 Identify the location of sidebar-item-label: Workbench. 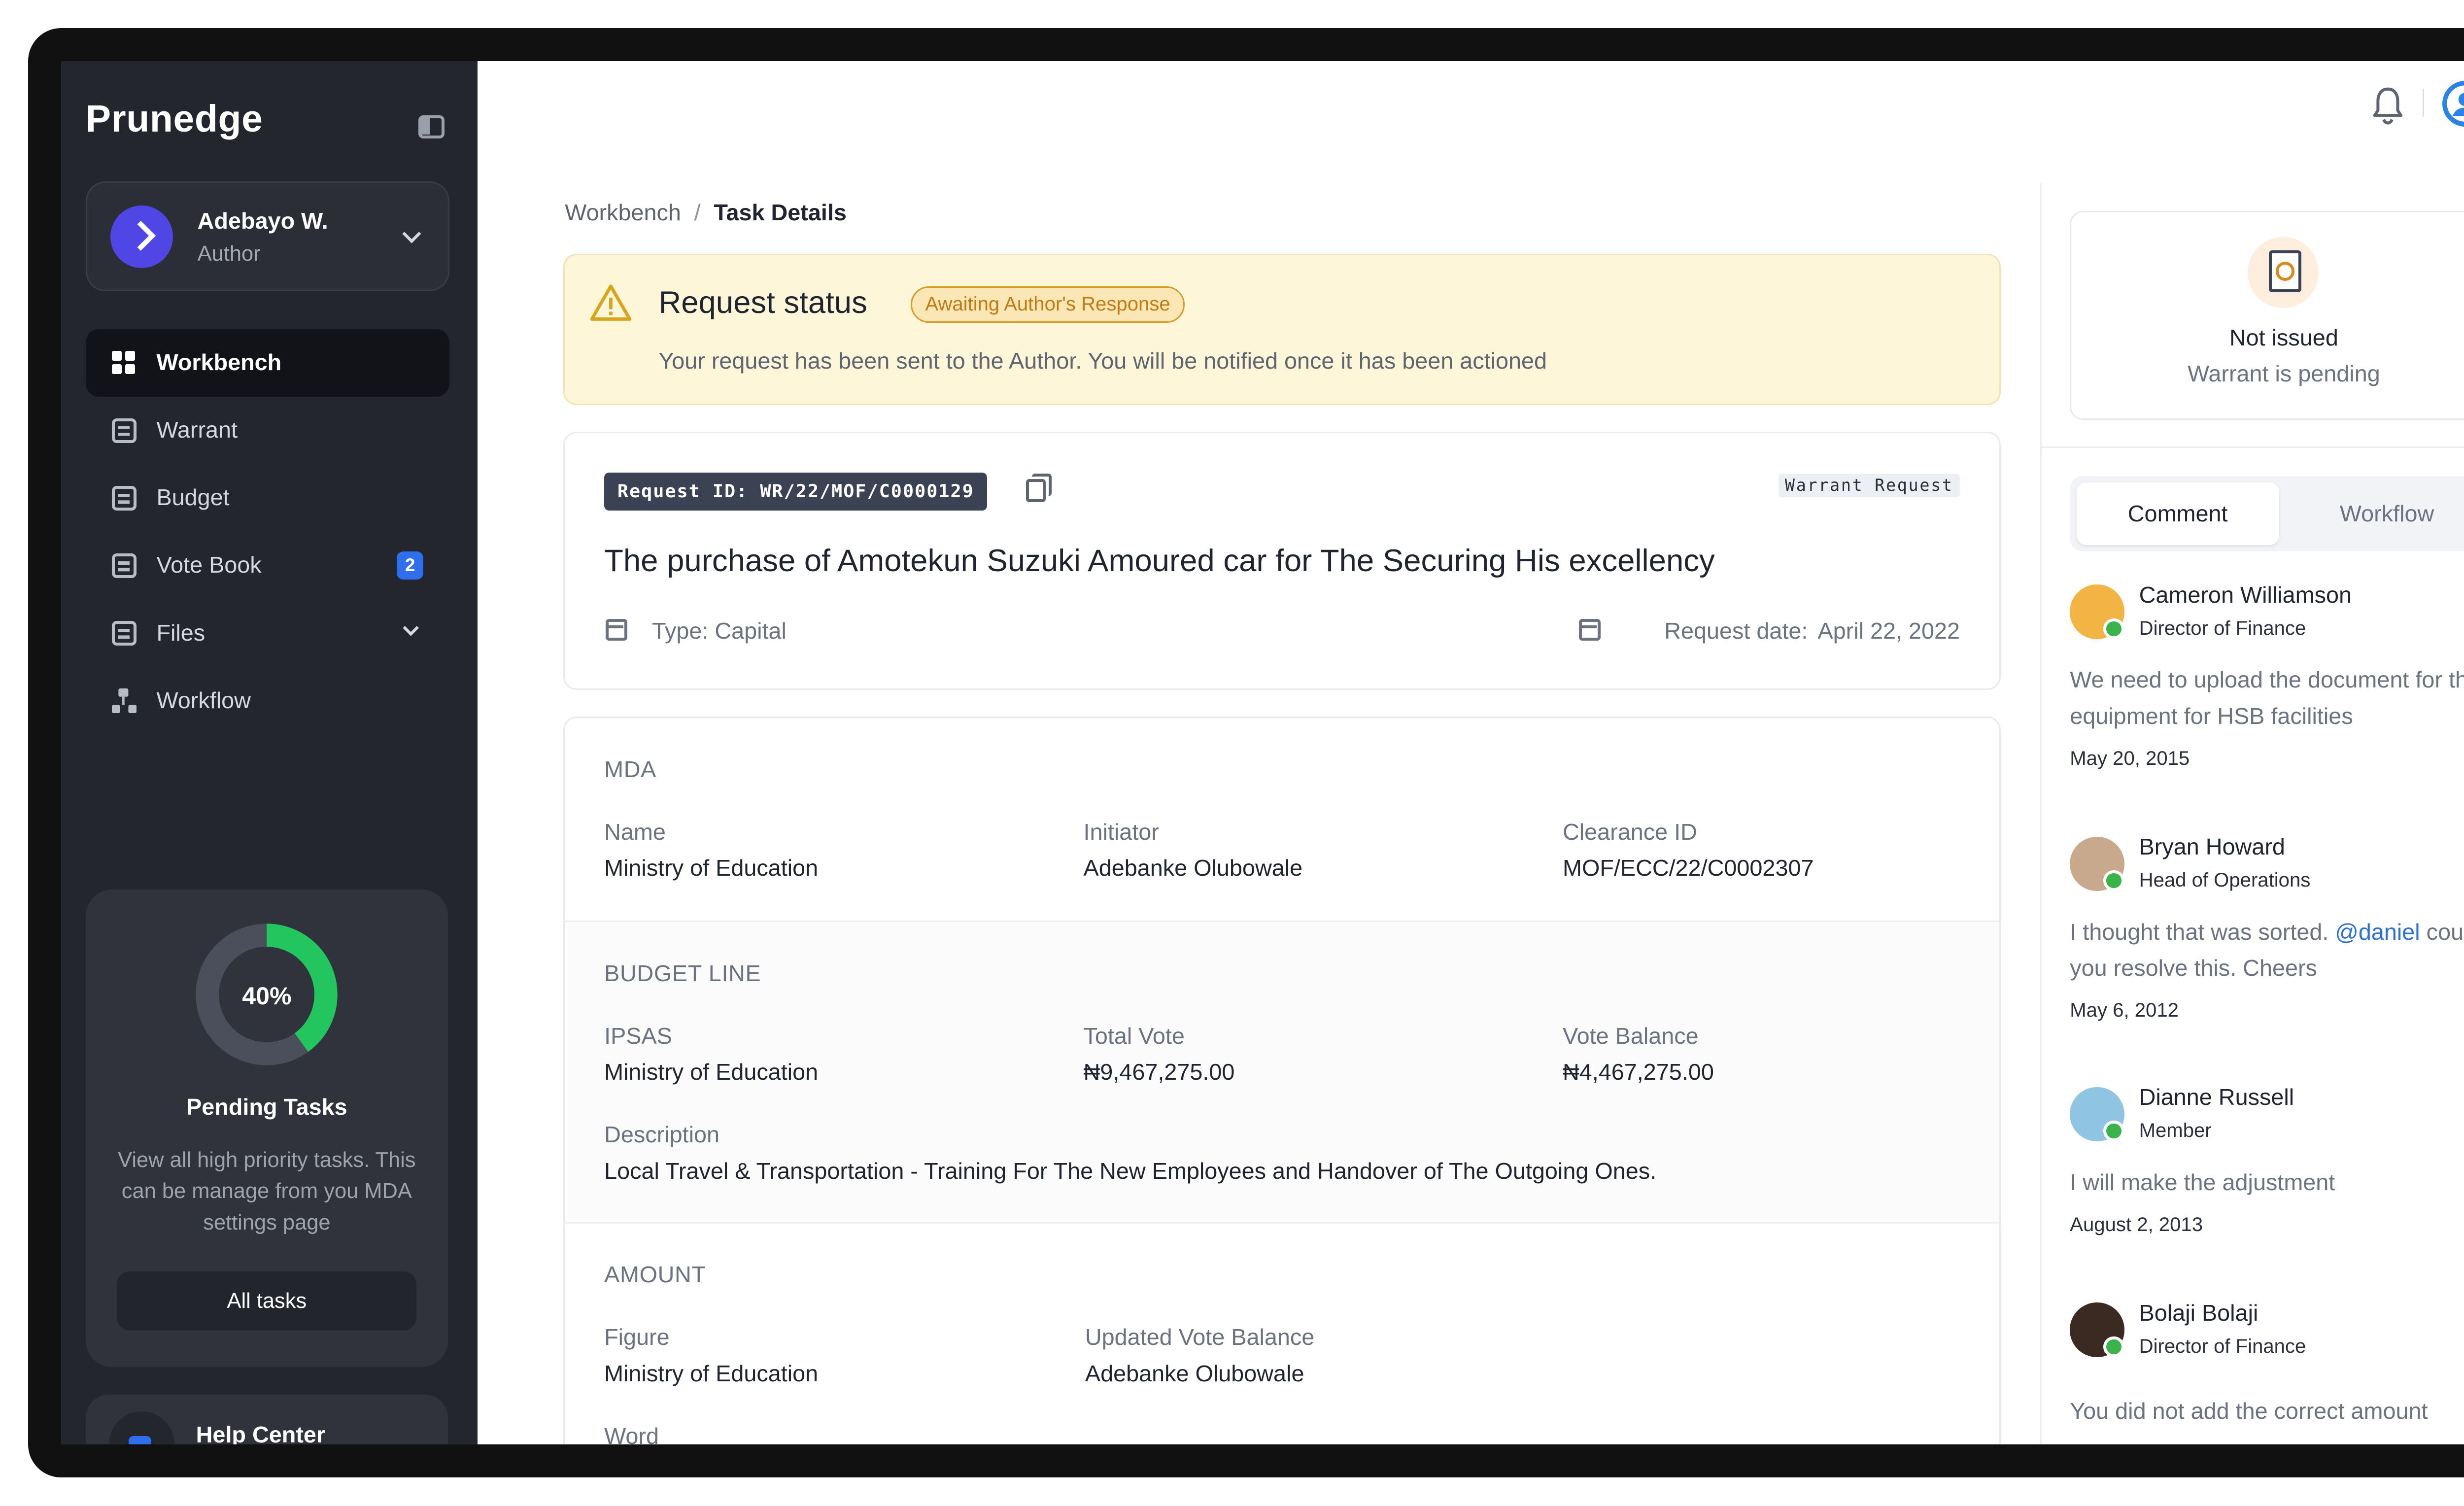
(219, 362).